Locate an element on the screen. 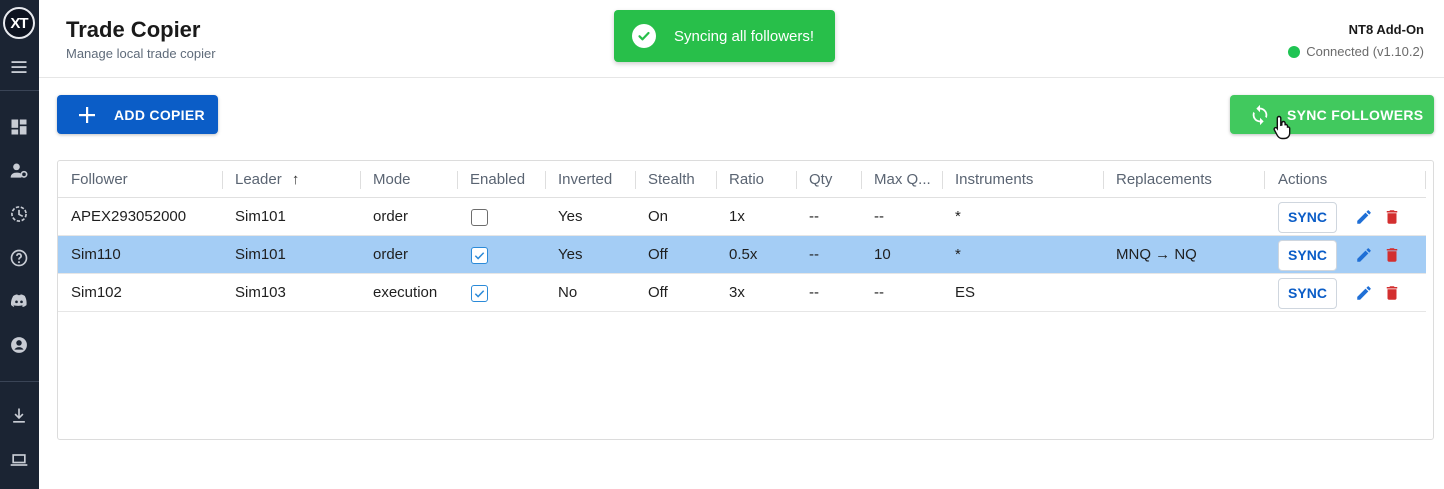 This screenshot has height=489, width=1444. toast-message: Syncing all followers! is located at coordinates (744, 36).